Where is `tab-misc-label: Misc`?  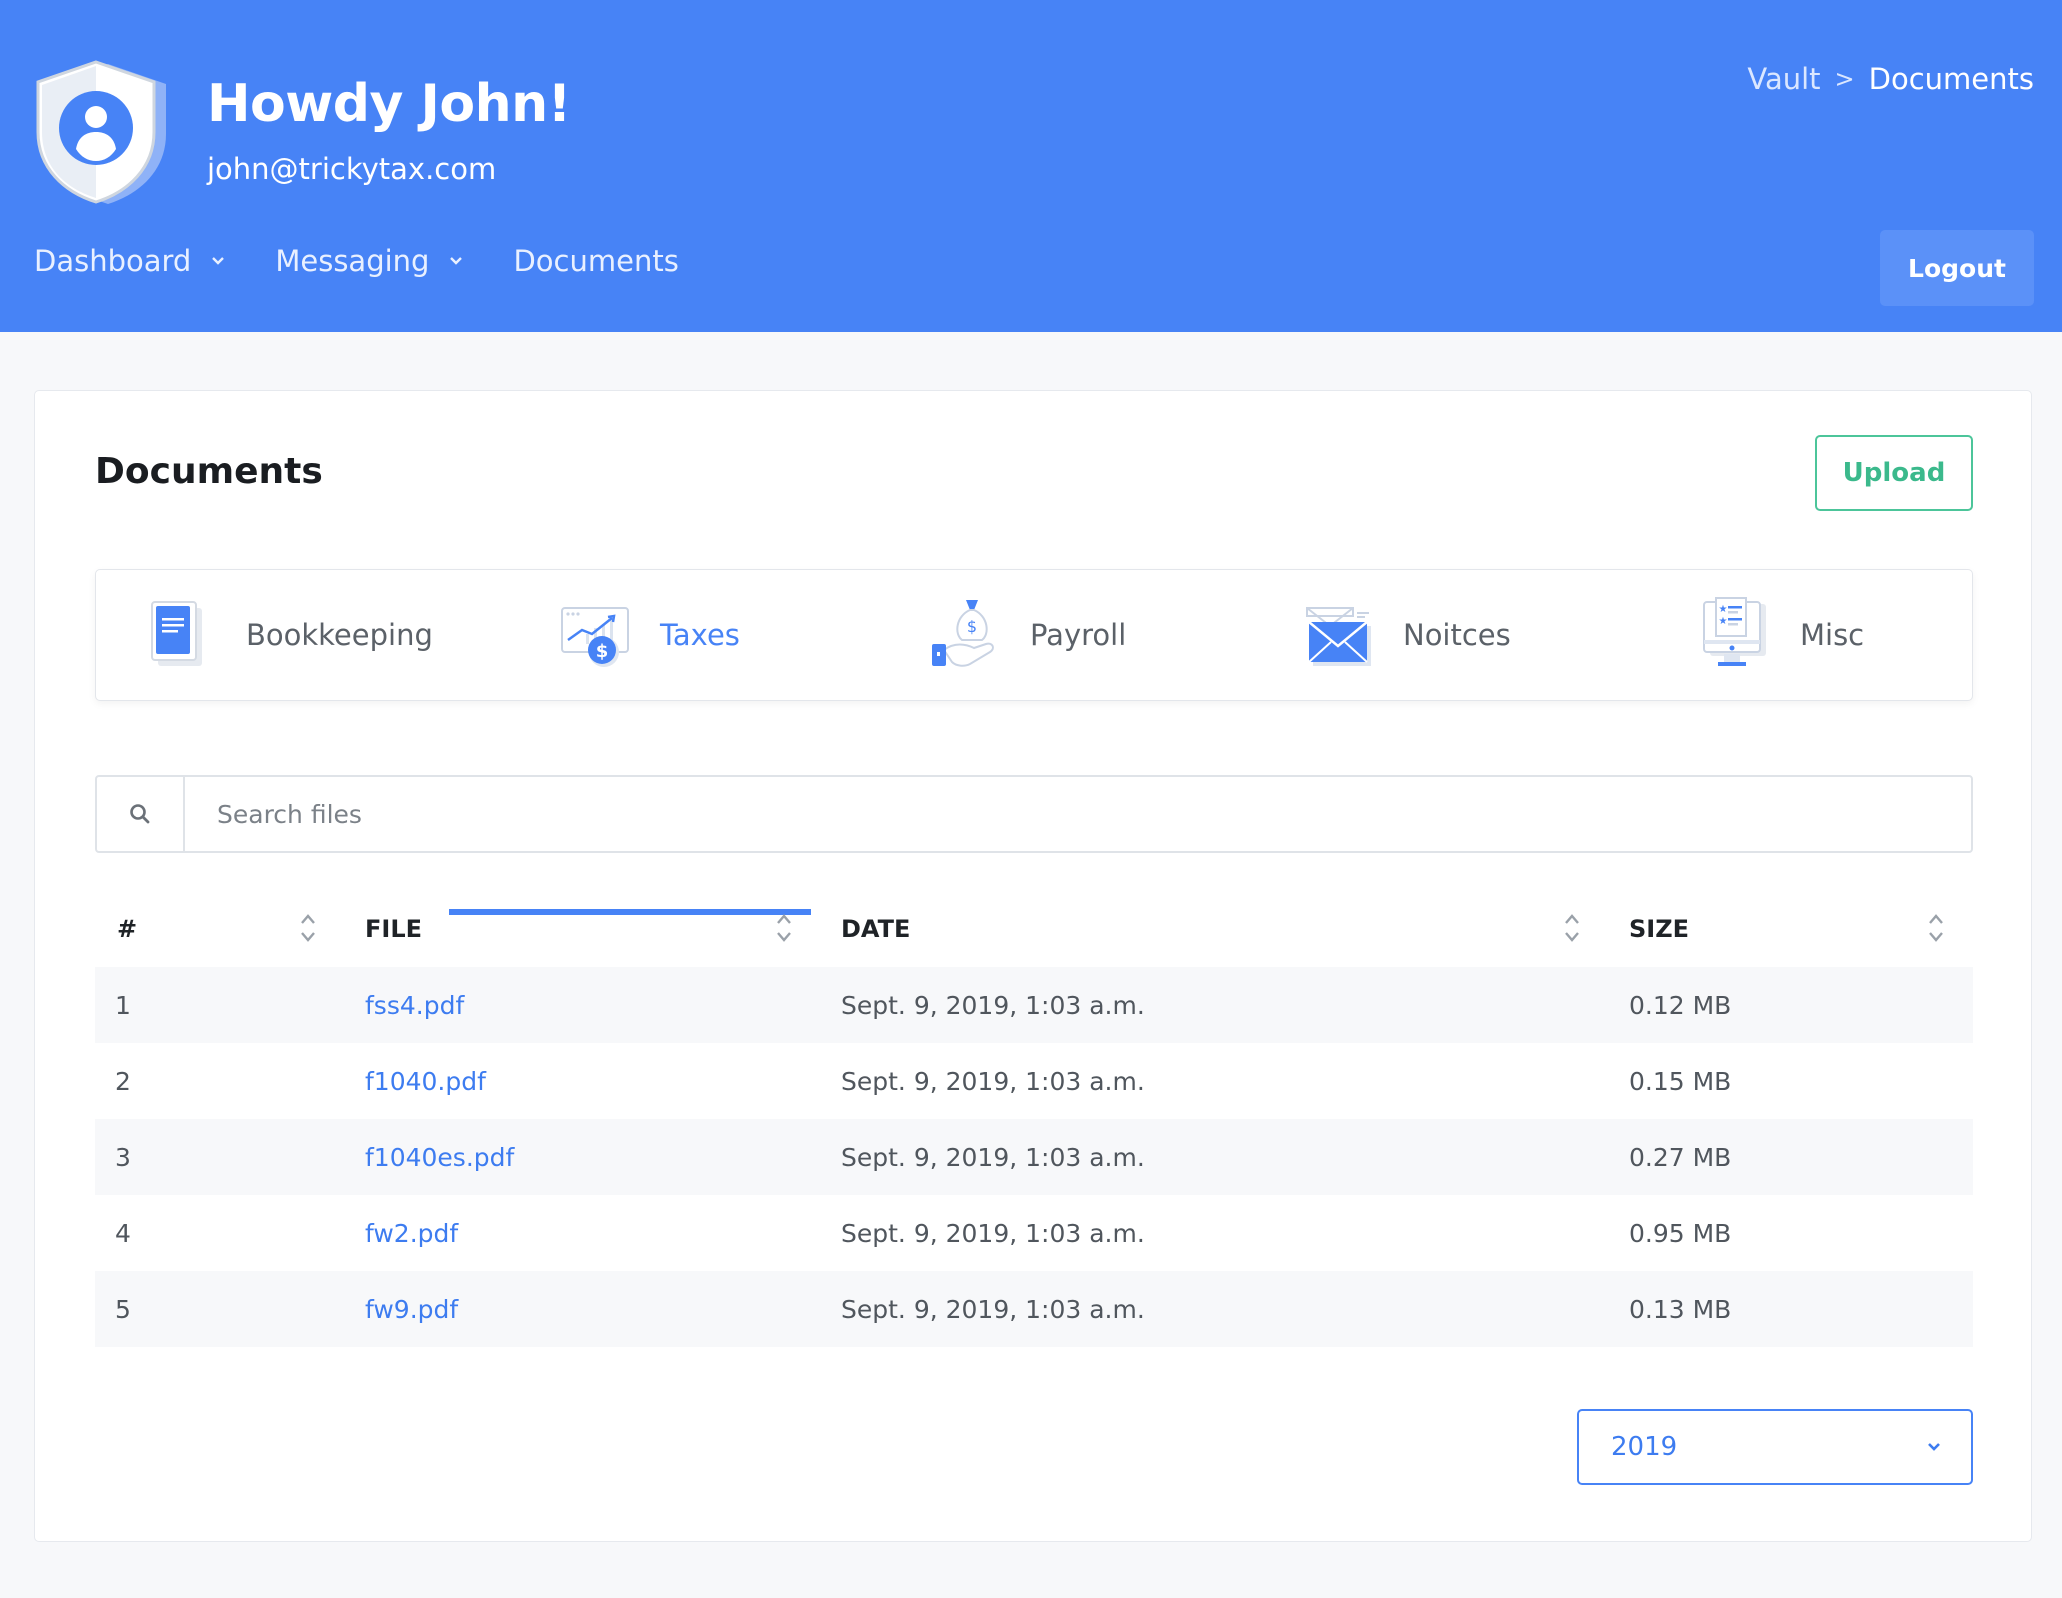
tab-misc-label: Misc is located at coordinates (1832, 635).